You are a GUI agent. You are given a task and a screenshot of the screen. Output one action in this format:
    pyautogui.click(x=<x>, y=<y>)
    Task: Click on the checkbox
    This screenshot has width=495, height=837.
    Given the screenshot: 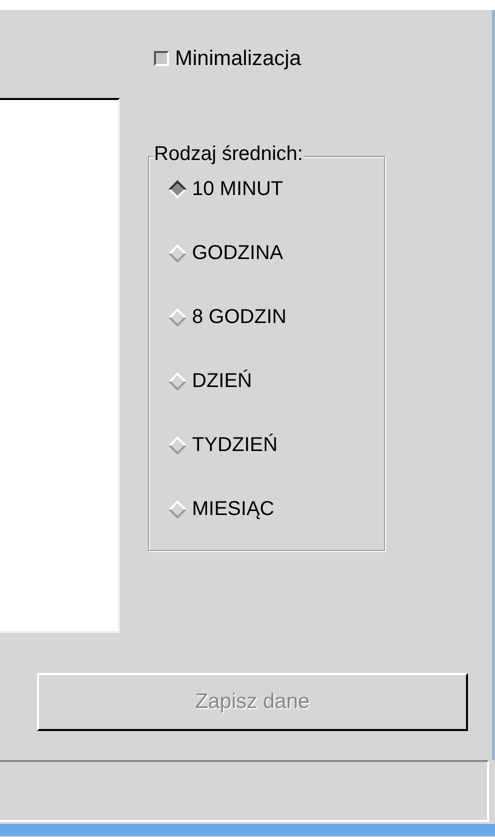 What is the action you would take?
    pyautogui.click(x=161, y=58)
    